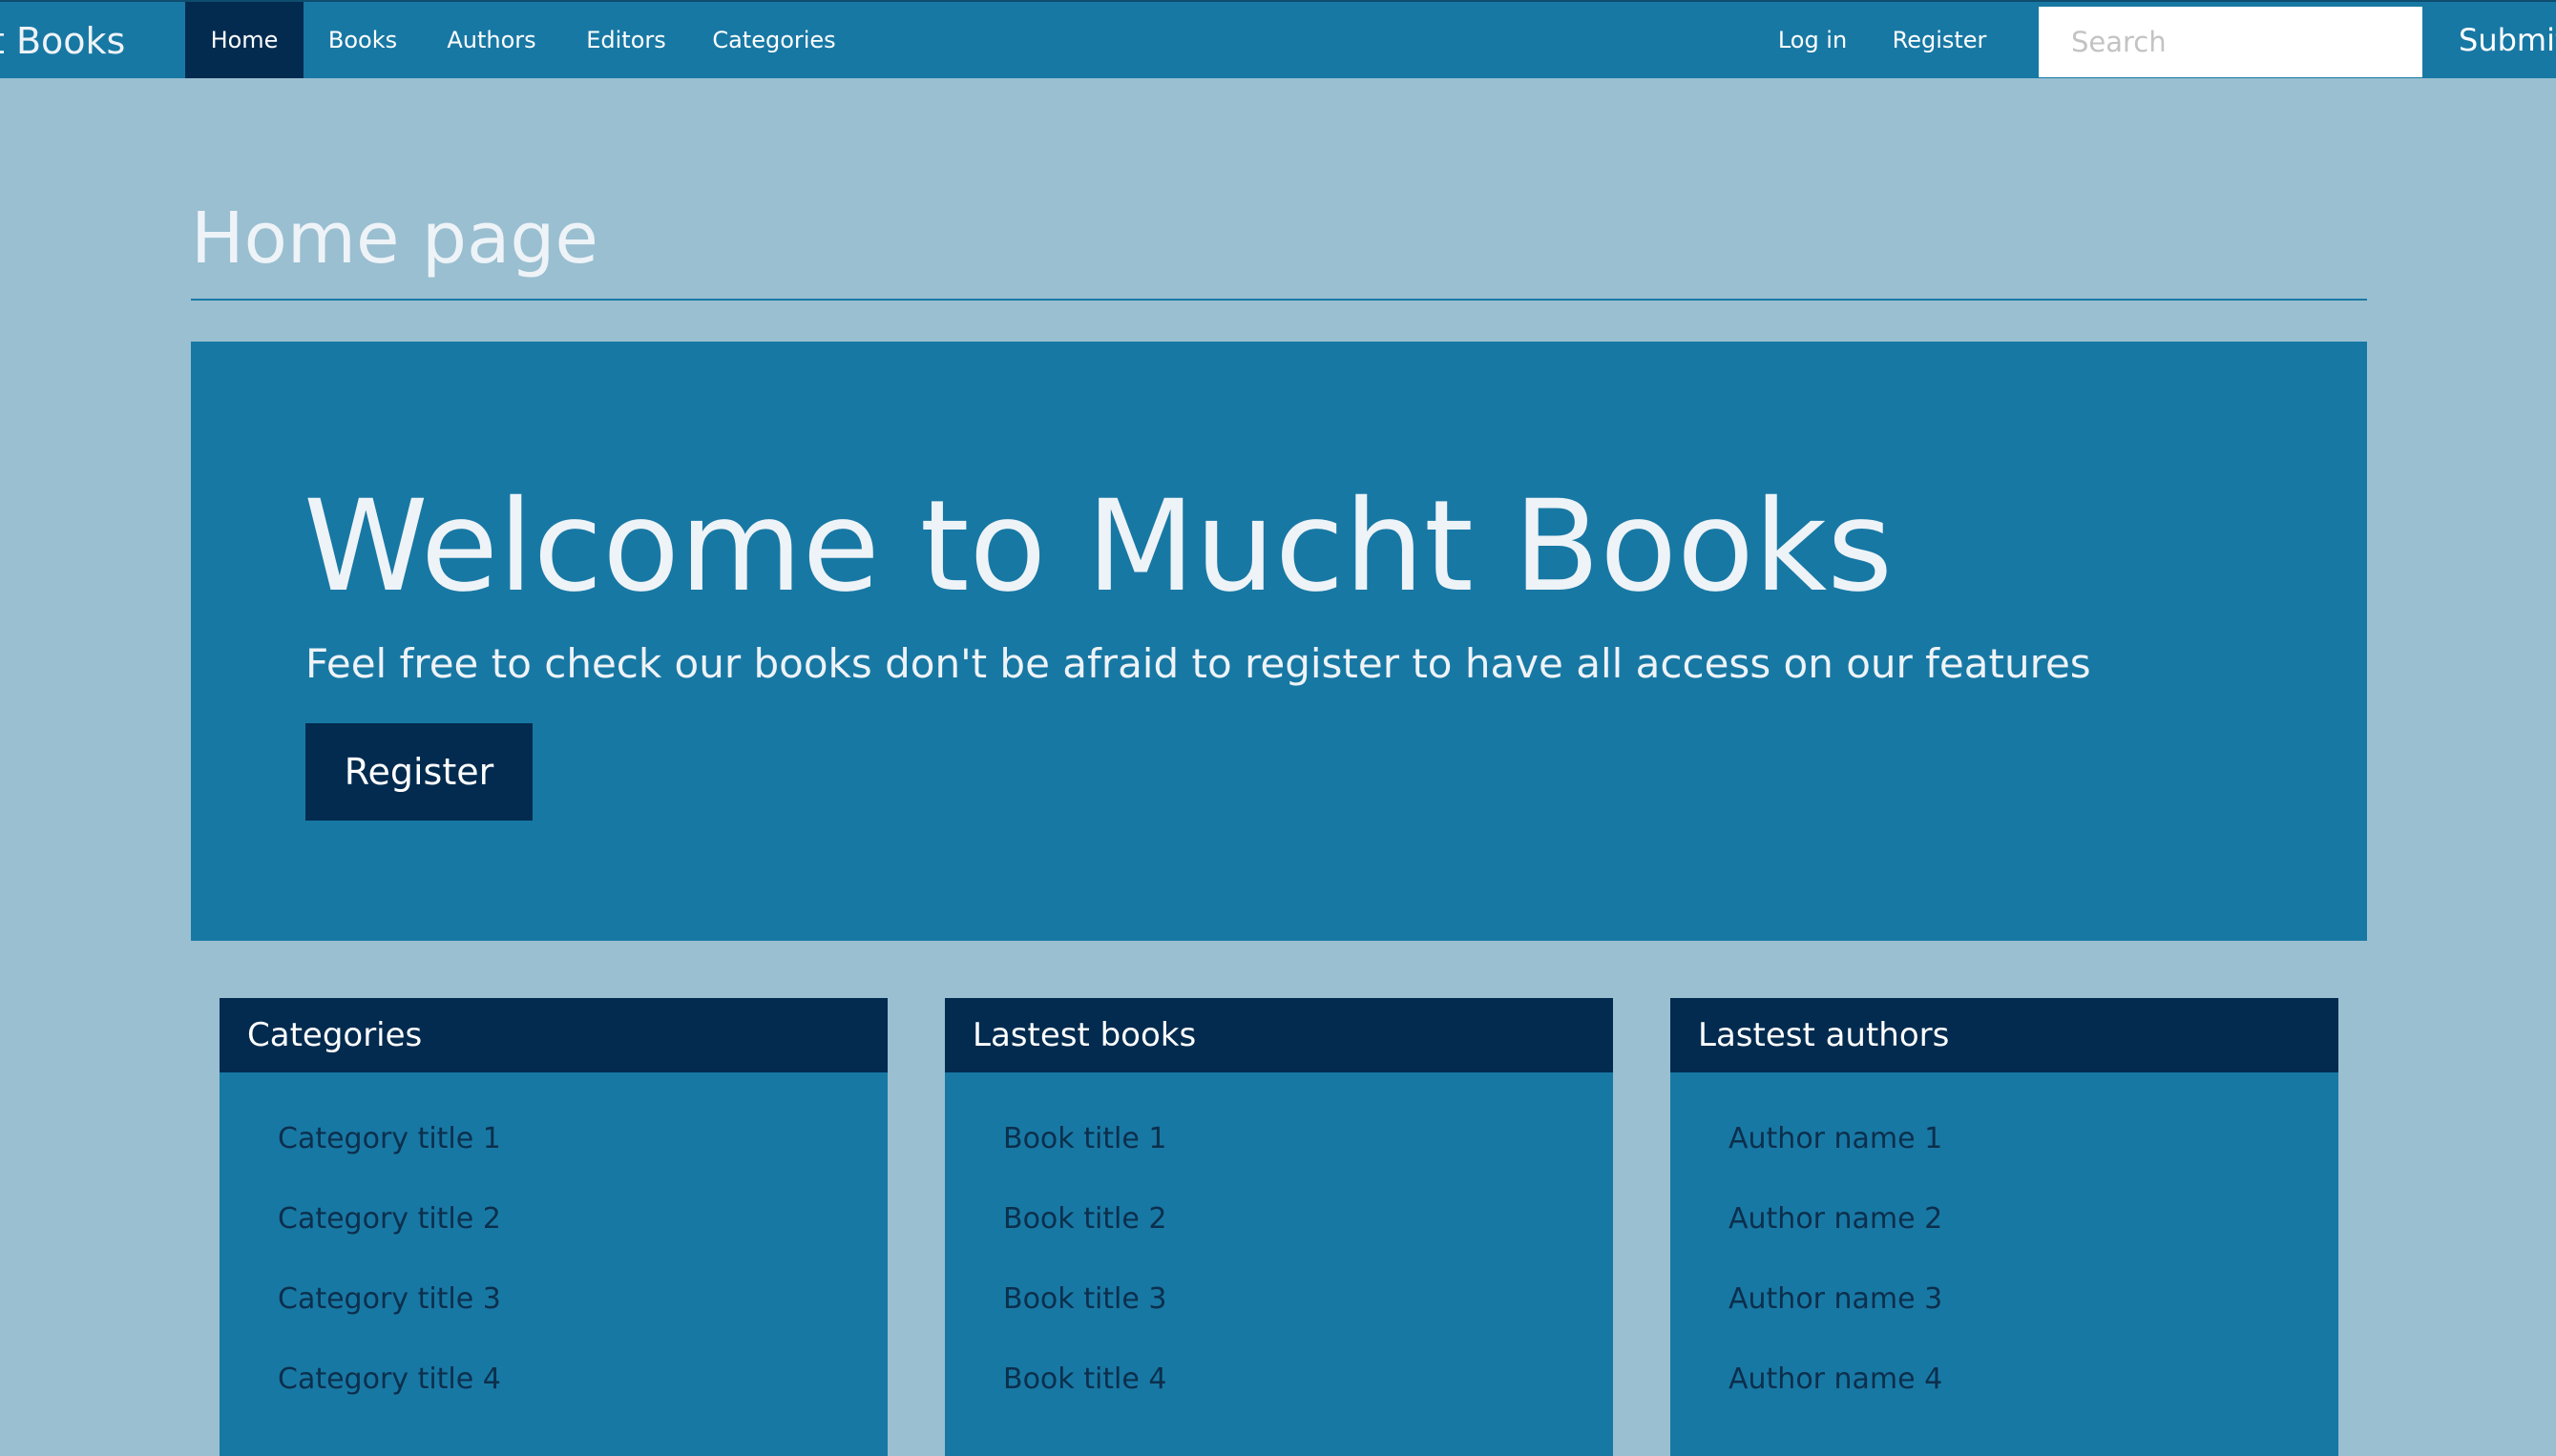 The width and height of the screenshot is (2556, 1456). Describe the element at coordinates (389, 1379) in the screenshot. I see `list-item: Category title 4` at that location.